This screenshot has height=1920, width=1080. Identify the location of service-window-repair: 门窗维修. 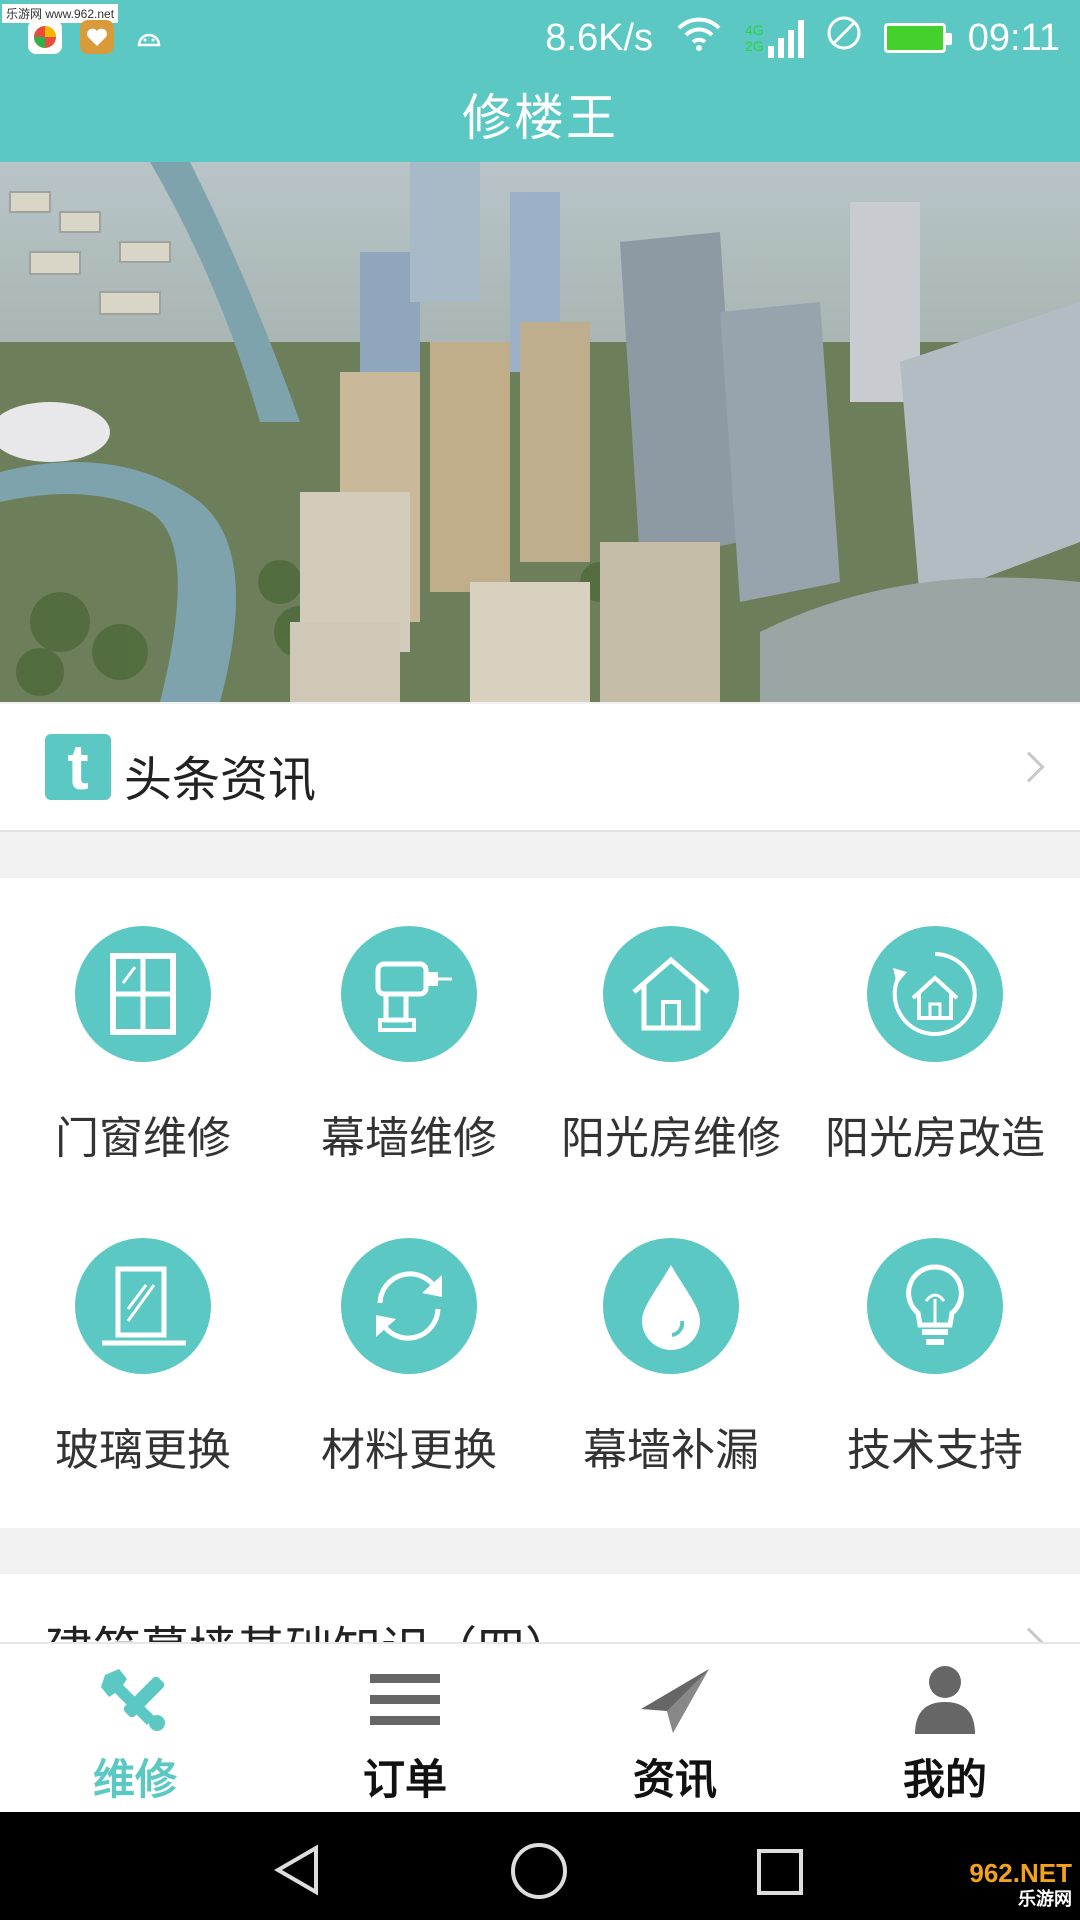
(143, 1046).